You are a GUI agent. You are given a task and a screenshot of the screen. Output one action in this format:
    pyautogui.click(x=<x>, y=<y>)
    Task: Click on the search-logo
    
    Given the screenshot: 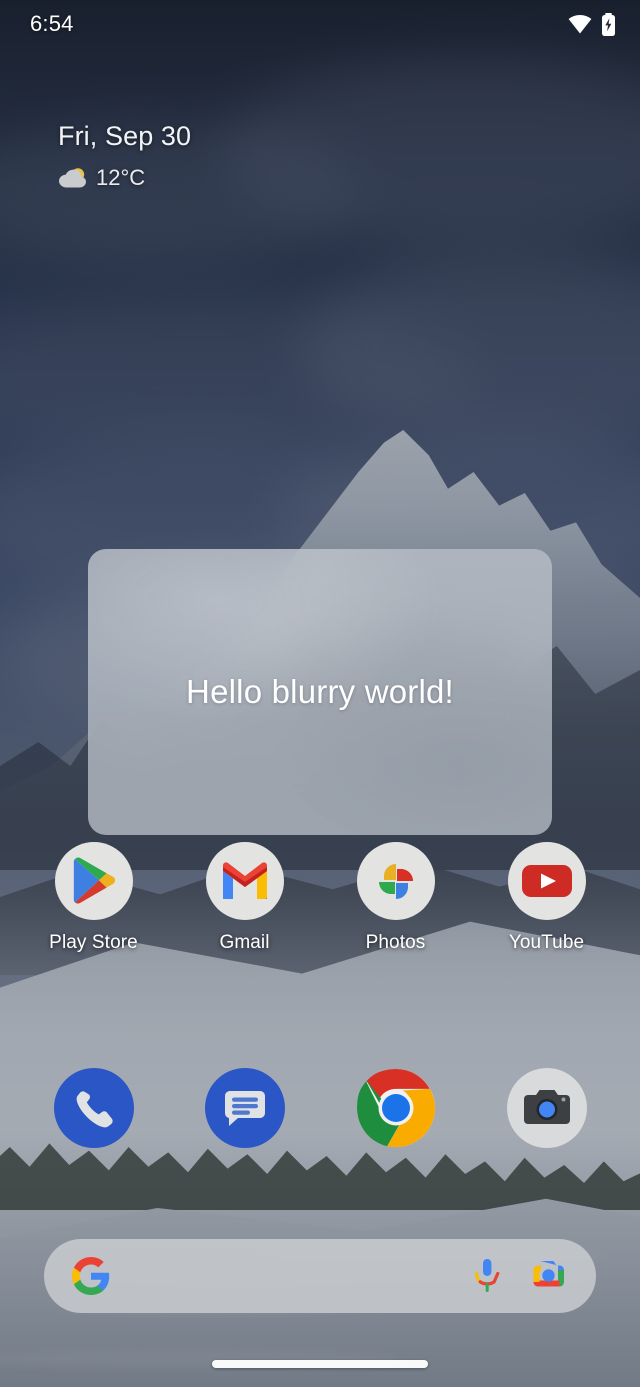 What is the action you would take?
    pyautogui.click(x=91, y=1276)
    